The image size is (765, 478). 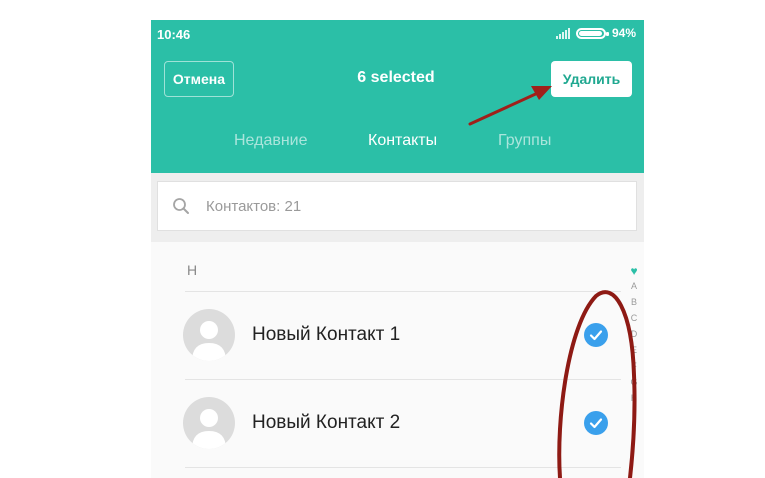 I want to click on battery-percent: 94%, so click(x=623, y=33).